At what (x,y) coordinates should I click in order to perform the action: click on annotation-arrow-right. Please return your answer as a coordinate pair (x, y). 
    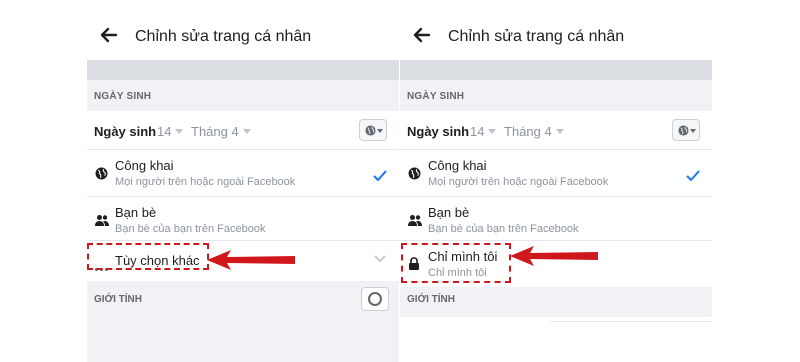
    Looking at the image, I should click on (554, 256).